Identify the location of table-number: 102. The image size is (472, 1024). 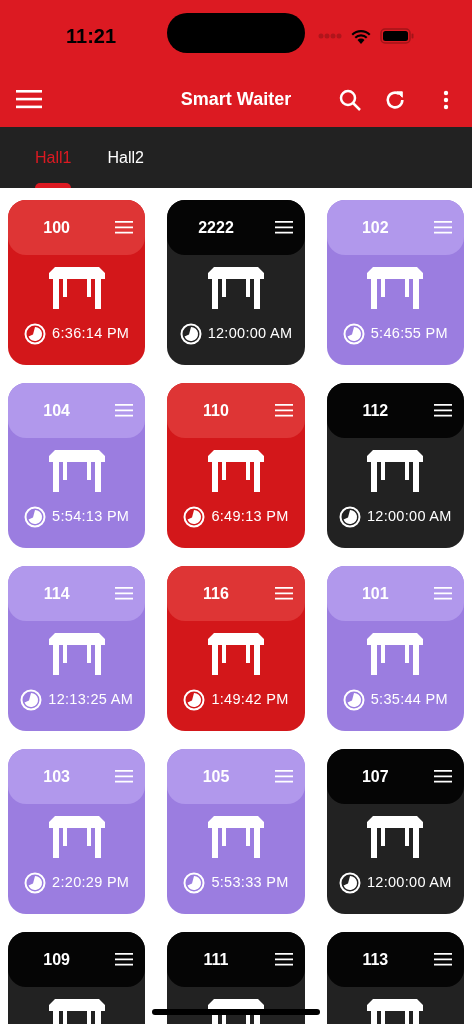
(375, 227).